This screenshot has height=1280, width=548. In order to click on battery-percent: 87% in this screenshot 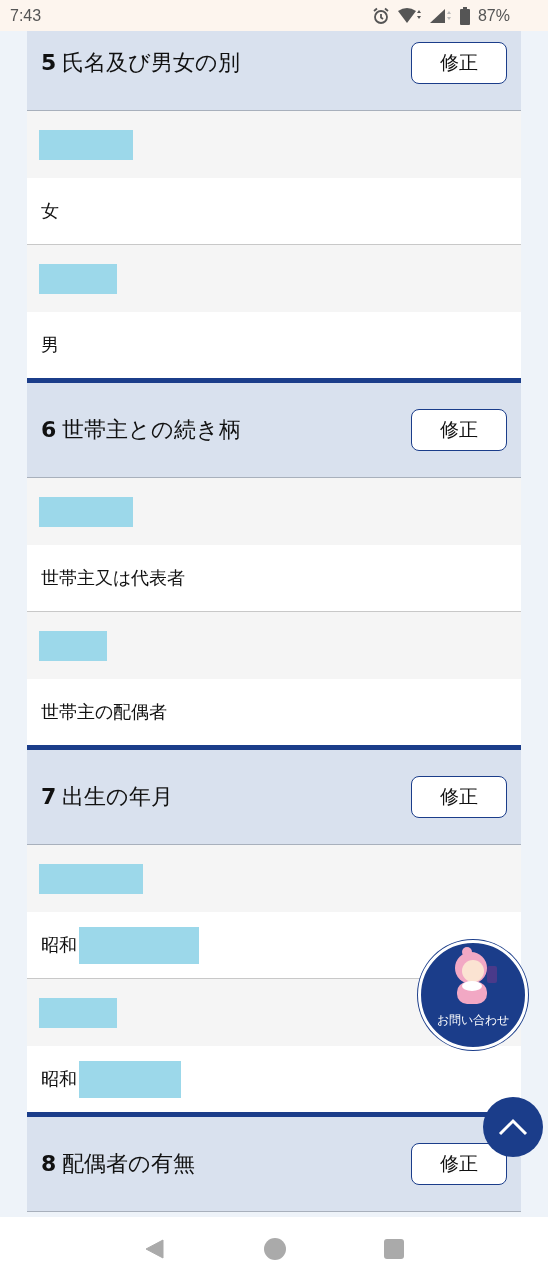, I will do `click(493, 15)`.